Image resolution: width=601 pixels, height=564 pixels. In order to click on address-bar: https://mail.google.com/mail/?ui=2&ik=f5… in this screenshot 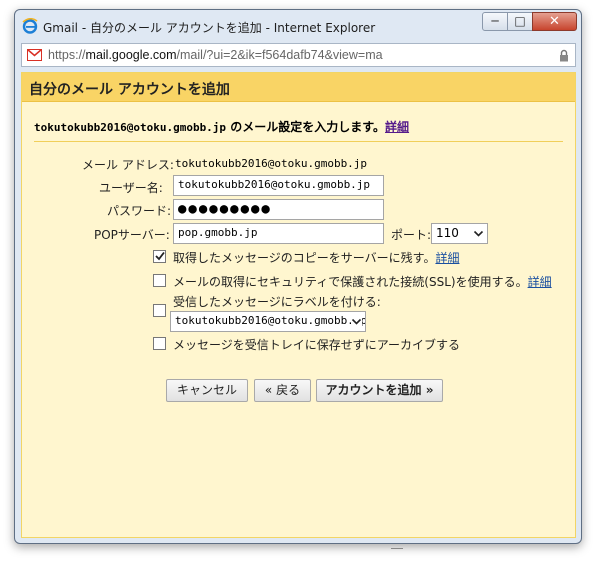, I will do `click(298, 55)`.